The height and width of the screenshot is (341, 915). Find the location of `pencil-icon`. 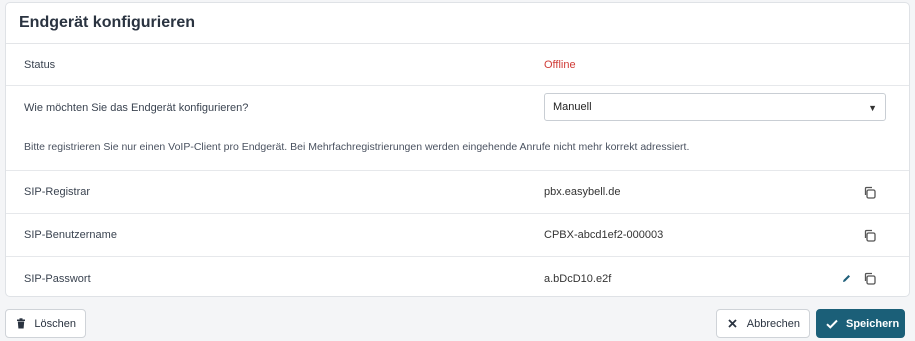

pencil-icon is located at coordinates (846, 279).